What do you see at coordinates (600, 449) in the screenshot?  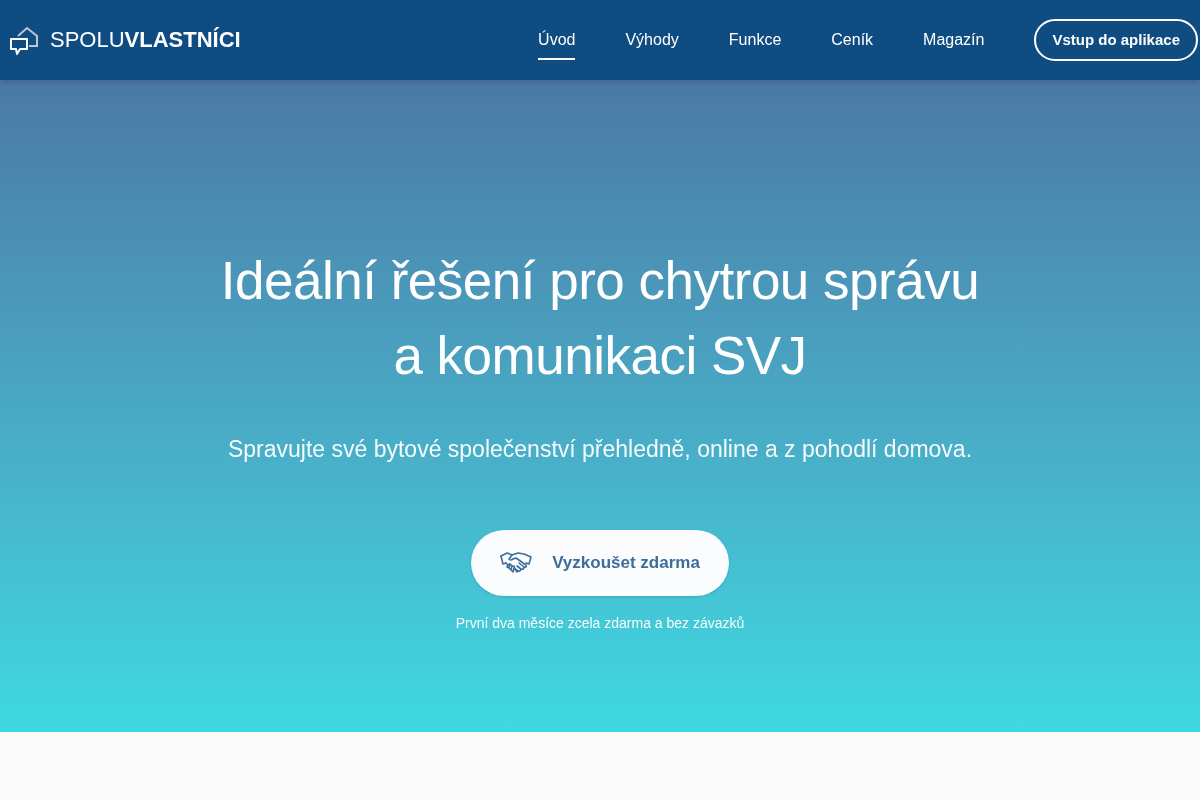 I see `hero-subtitle: Spravujte své bytové společenství přehledně, online a z pohodlí domova.` at bounding box center [600, 449].